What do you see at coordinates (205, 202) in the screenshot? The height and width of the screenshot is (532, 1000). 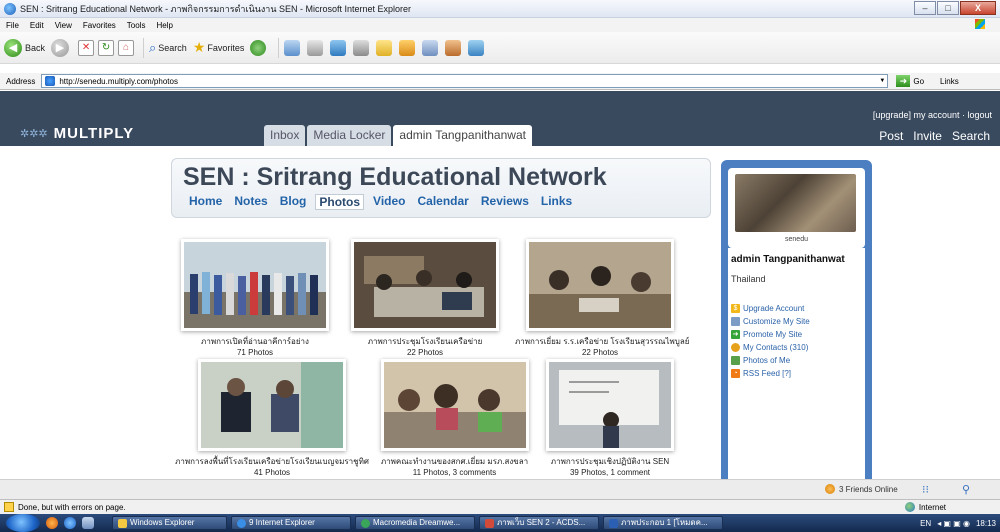 I see `nav-home: Home` at bounding box center [205, 202].